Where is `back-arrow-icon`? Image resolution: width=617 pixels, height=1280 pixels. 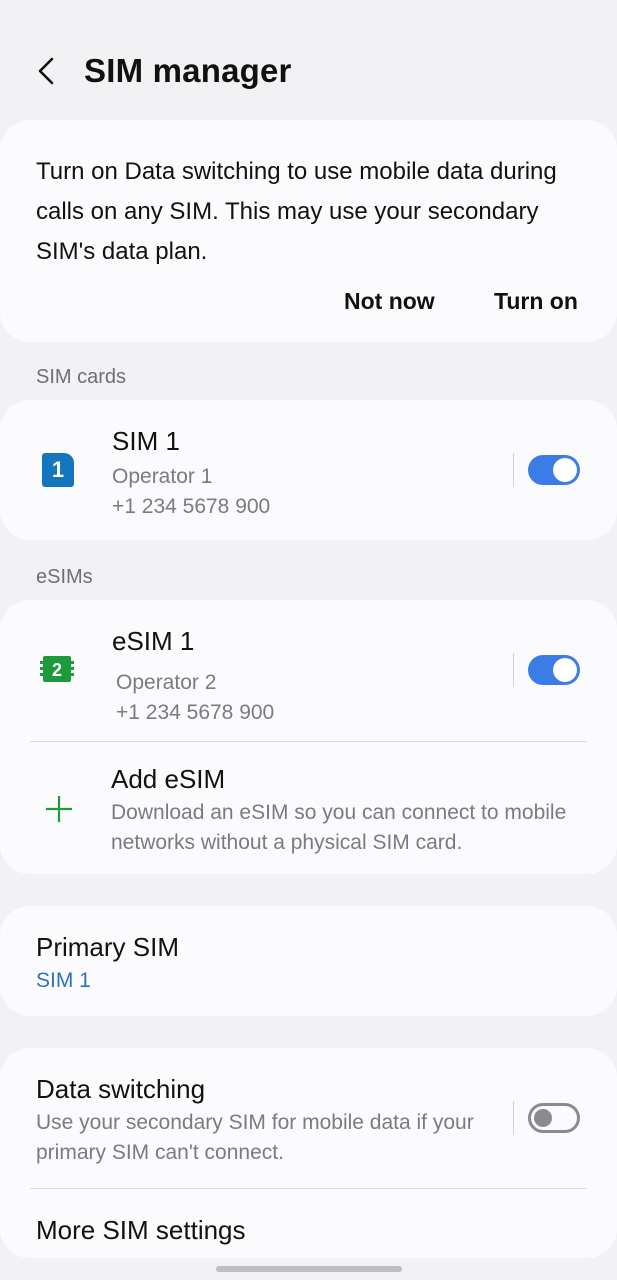 back-arrow-icon is located at coordinates (47, 71).